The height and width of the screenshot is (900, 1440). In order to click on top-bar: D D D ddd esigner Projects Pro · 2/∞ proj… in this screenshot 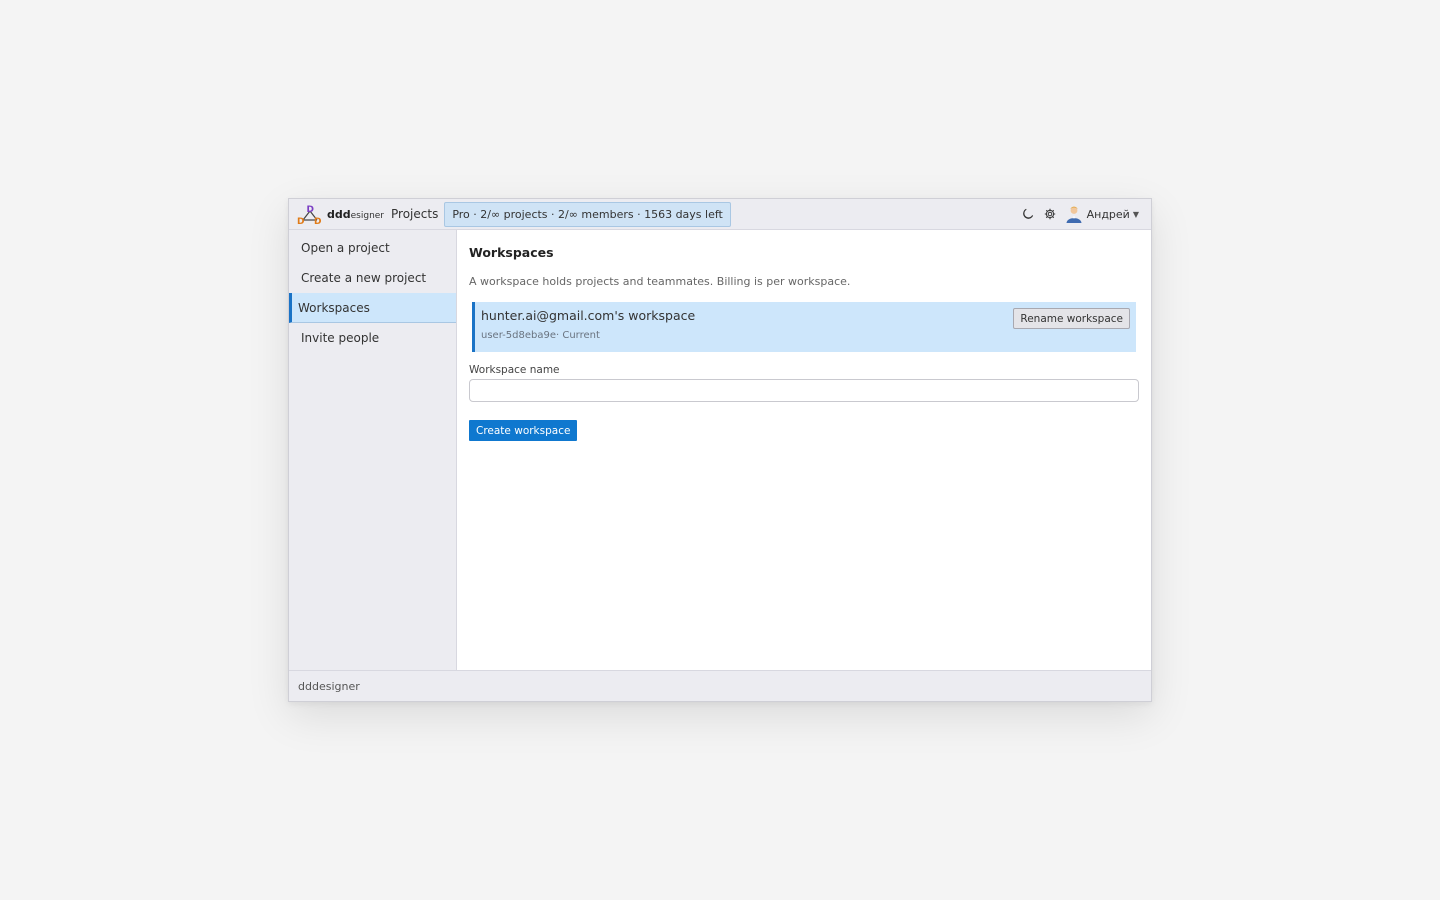, I will do `click(720, 214)`.